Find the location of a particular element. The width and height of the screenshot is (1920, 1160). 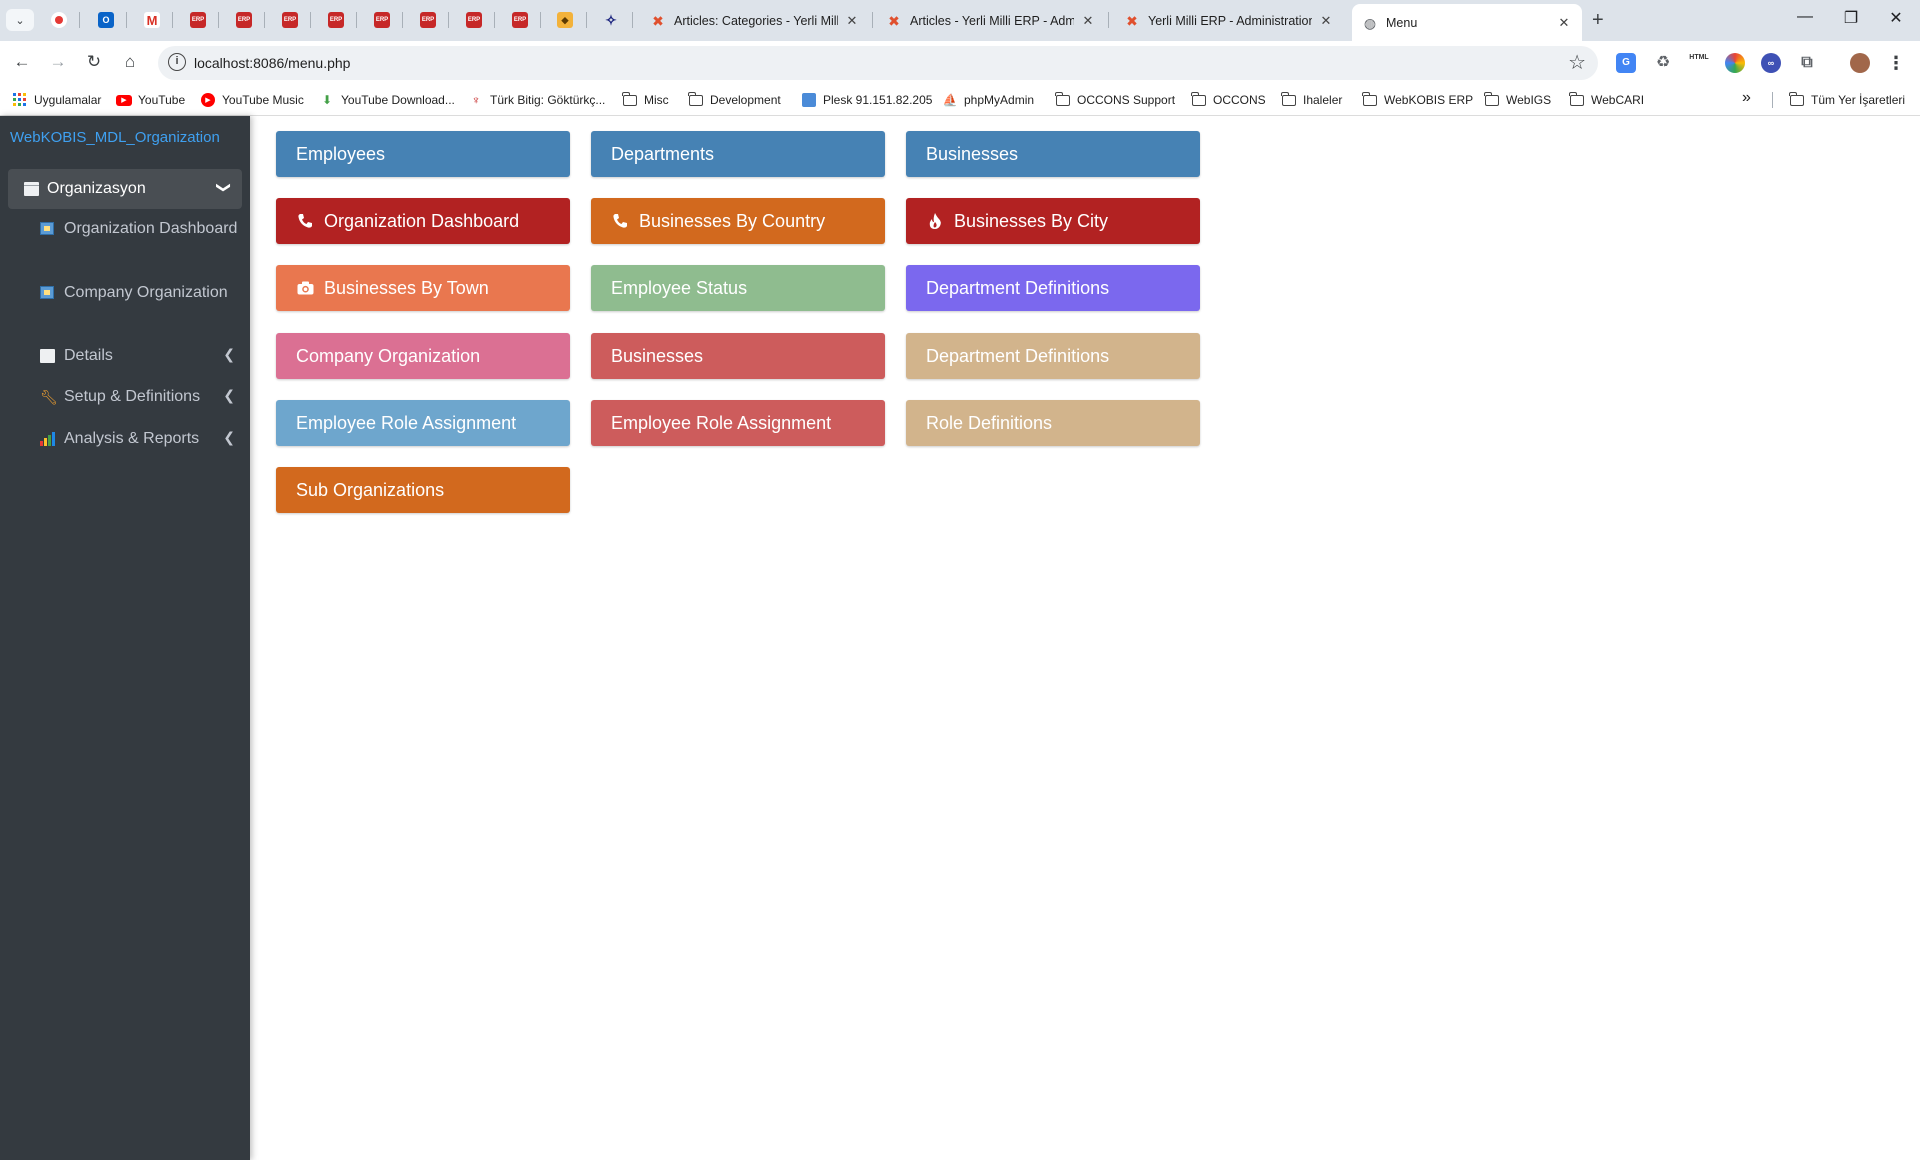

bookmark-label: YouTube Music is located at coordinates (263, 100).